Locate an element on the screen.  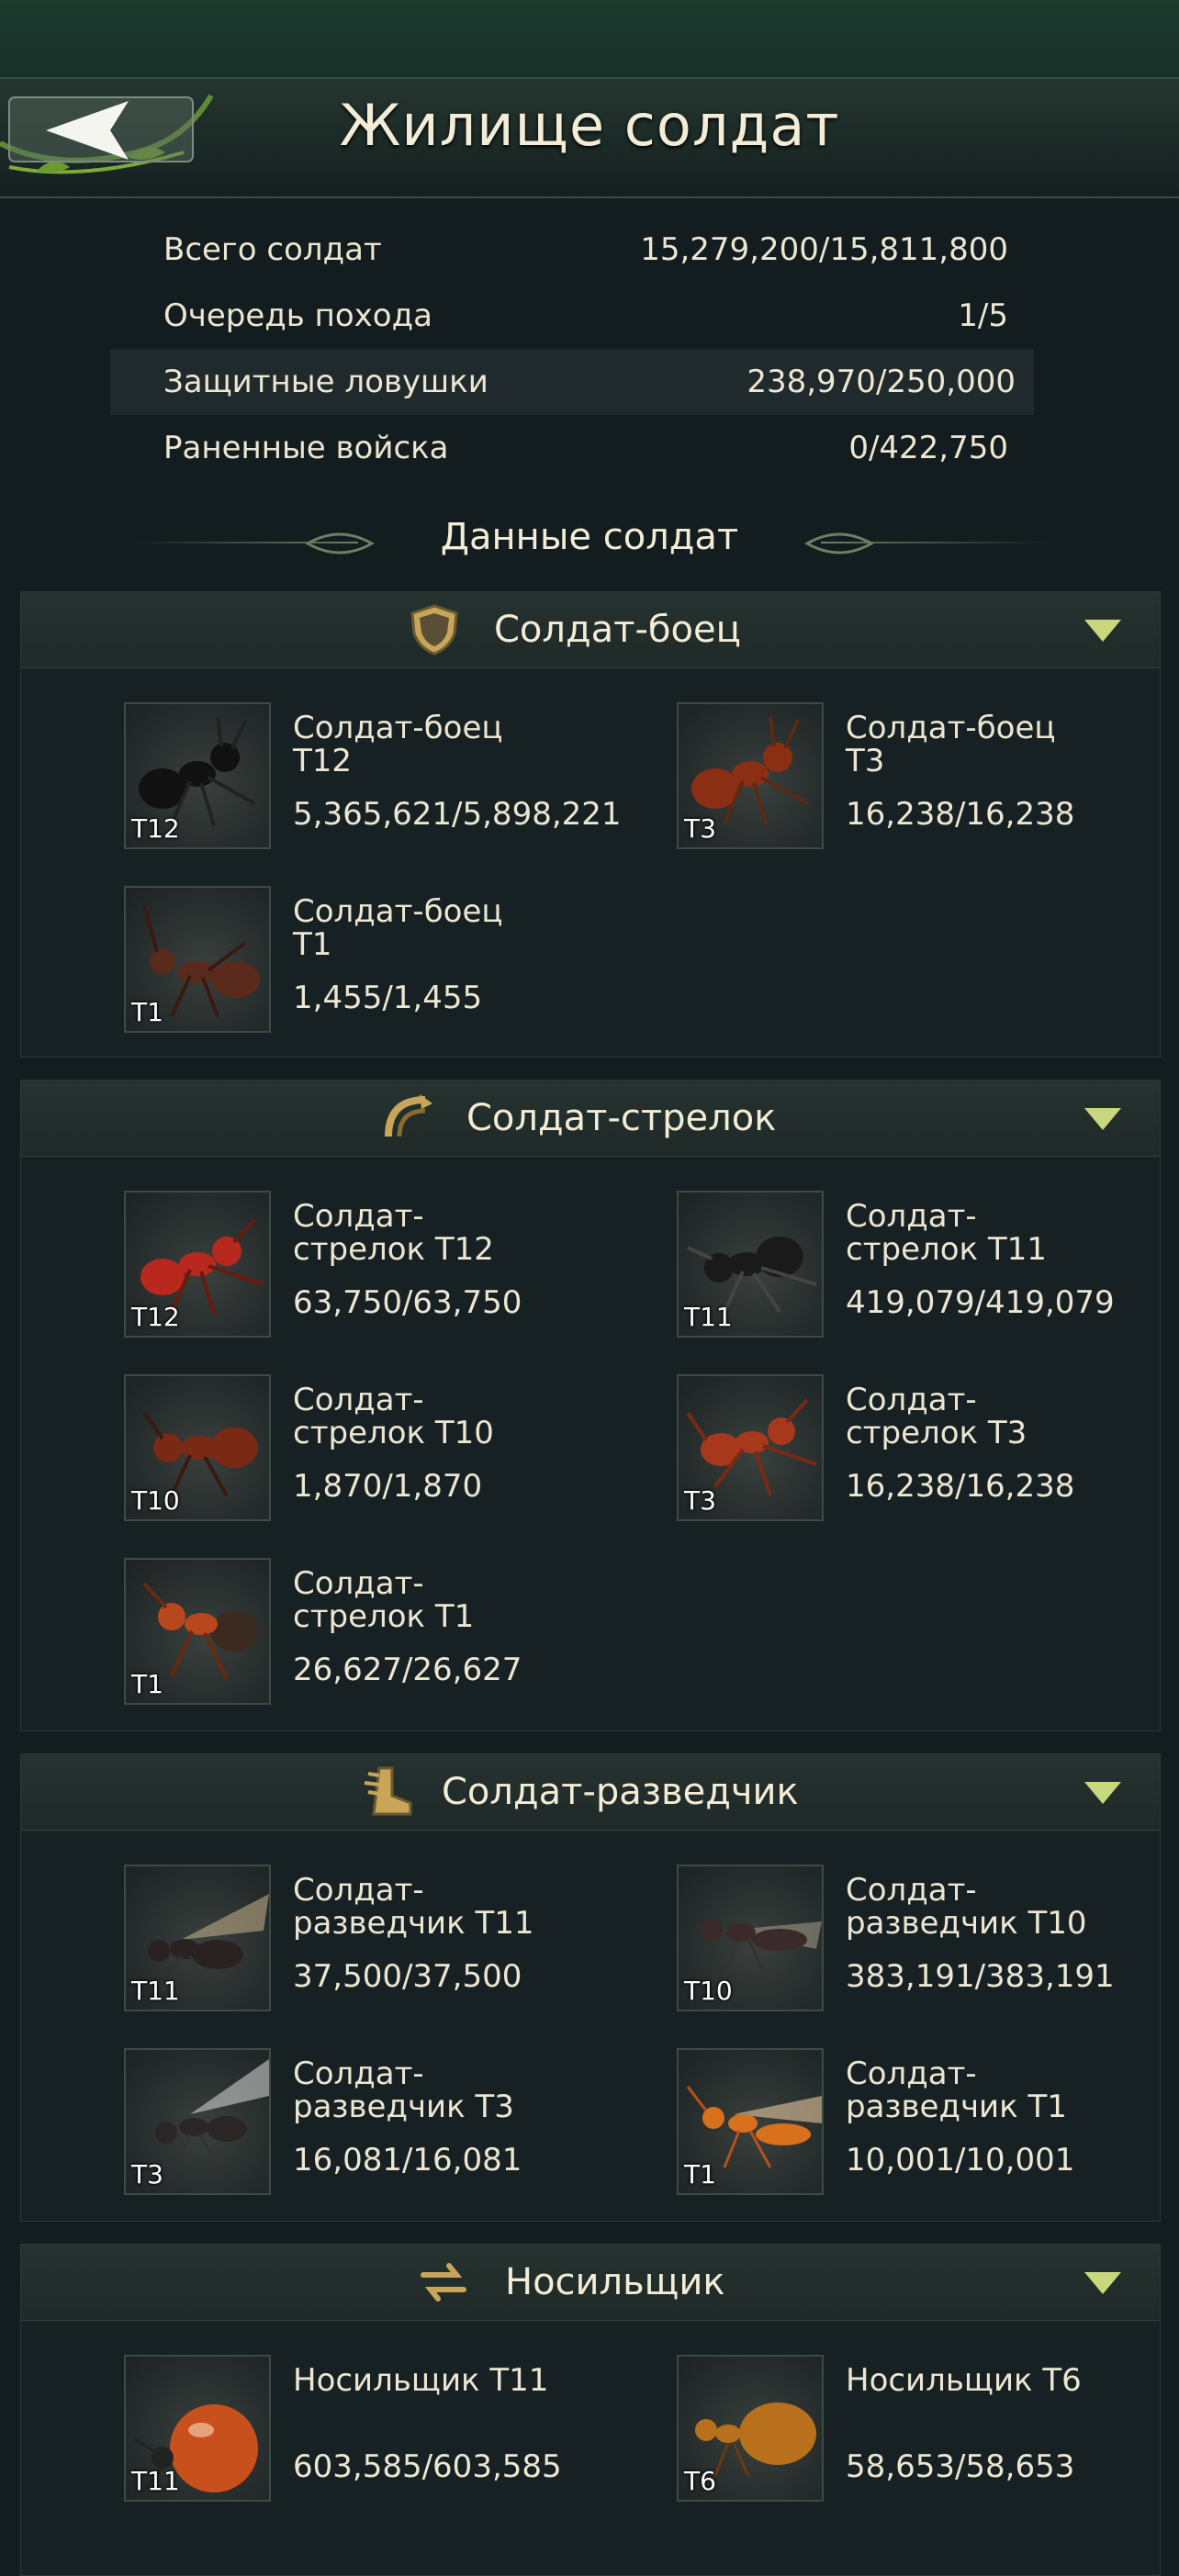
top-background is located at coordinates (589, 38).